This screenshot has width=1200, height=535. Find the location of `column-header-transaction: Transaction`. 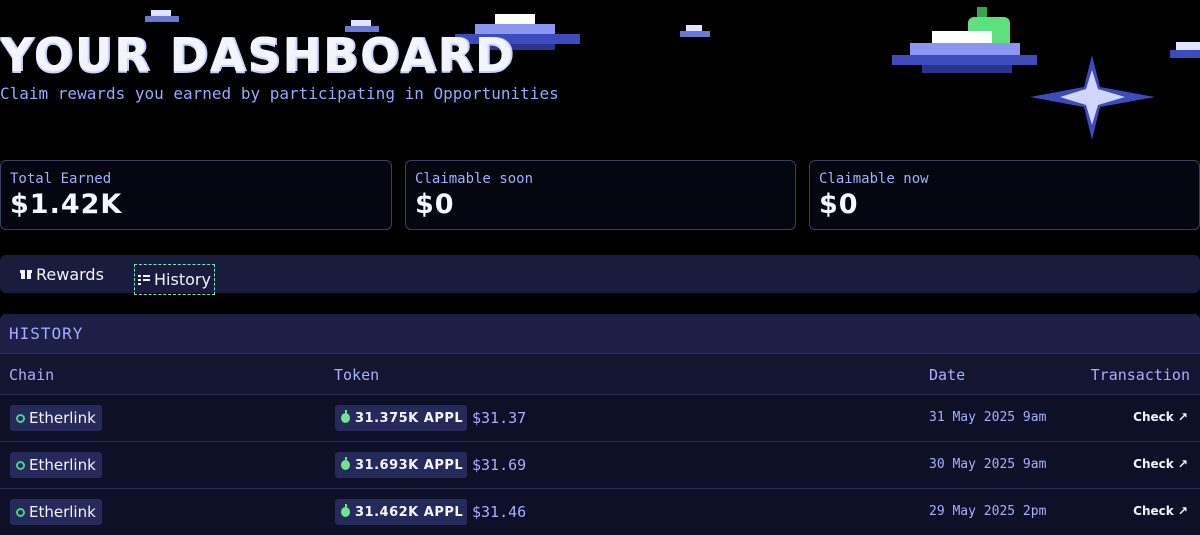

column-header-transaction: Transaction is located at coordinates (1140, 375).